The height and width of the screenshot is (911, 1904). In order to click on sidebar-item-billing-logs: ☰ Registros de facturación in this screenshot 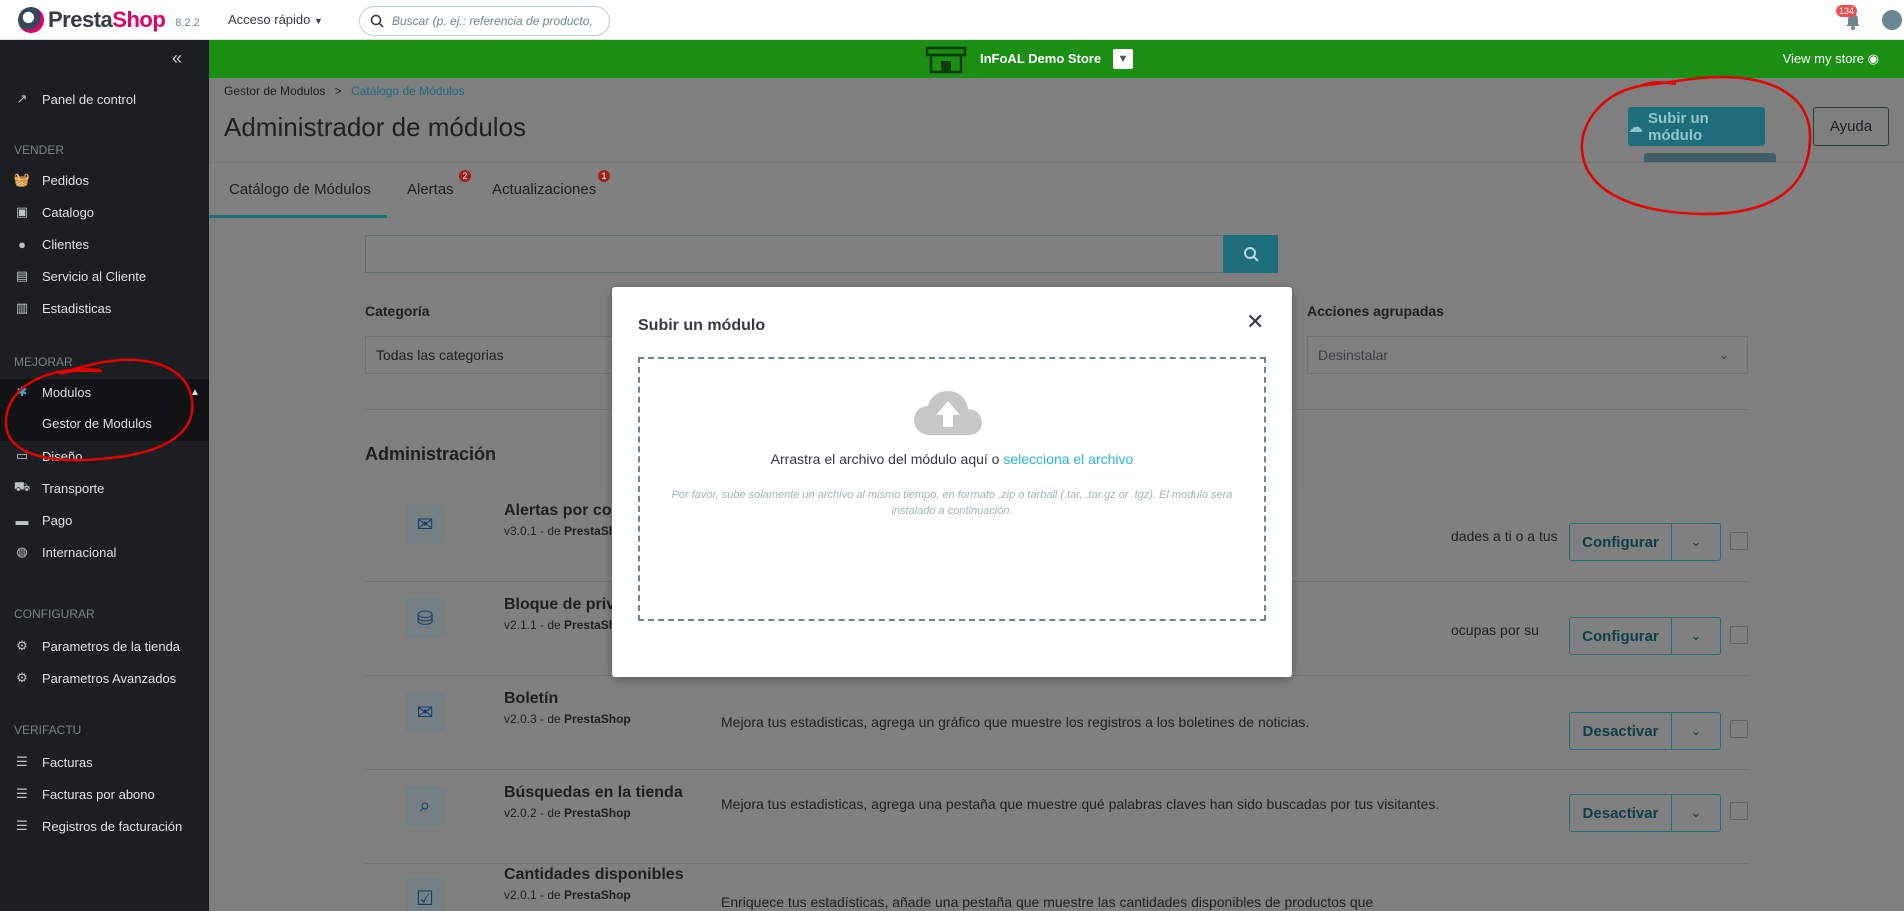, I will do `click(104, 826)`.